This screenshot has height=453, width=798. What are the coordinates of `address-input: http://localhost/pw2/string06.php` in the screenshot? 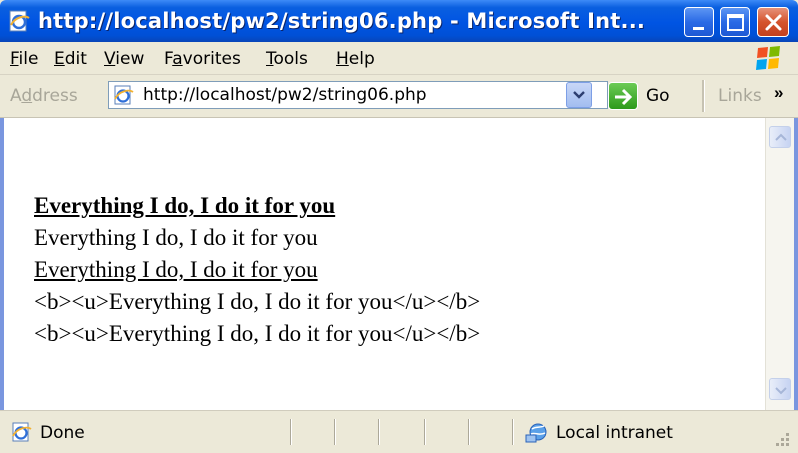 It's located at (358, 95).